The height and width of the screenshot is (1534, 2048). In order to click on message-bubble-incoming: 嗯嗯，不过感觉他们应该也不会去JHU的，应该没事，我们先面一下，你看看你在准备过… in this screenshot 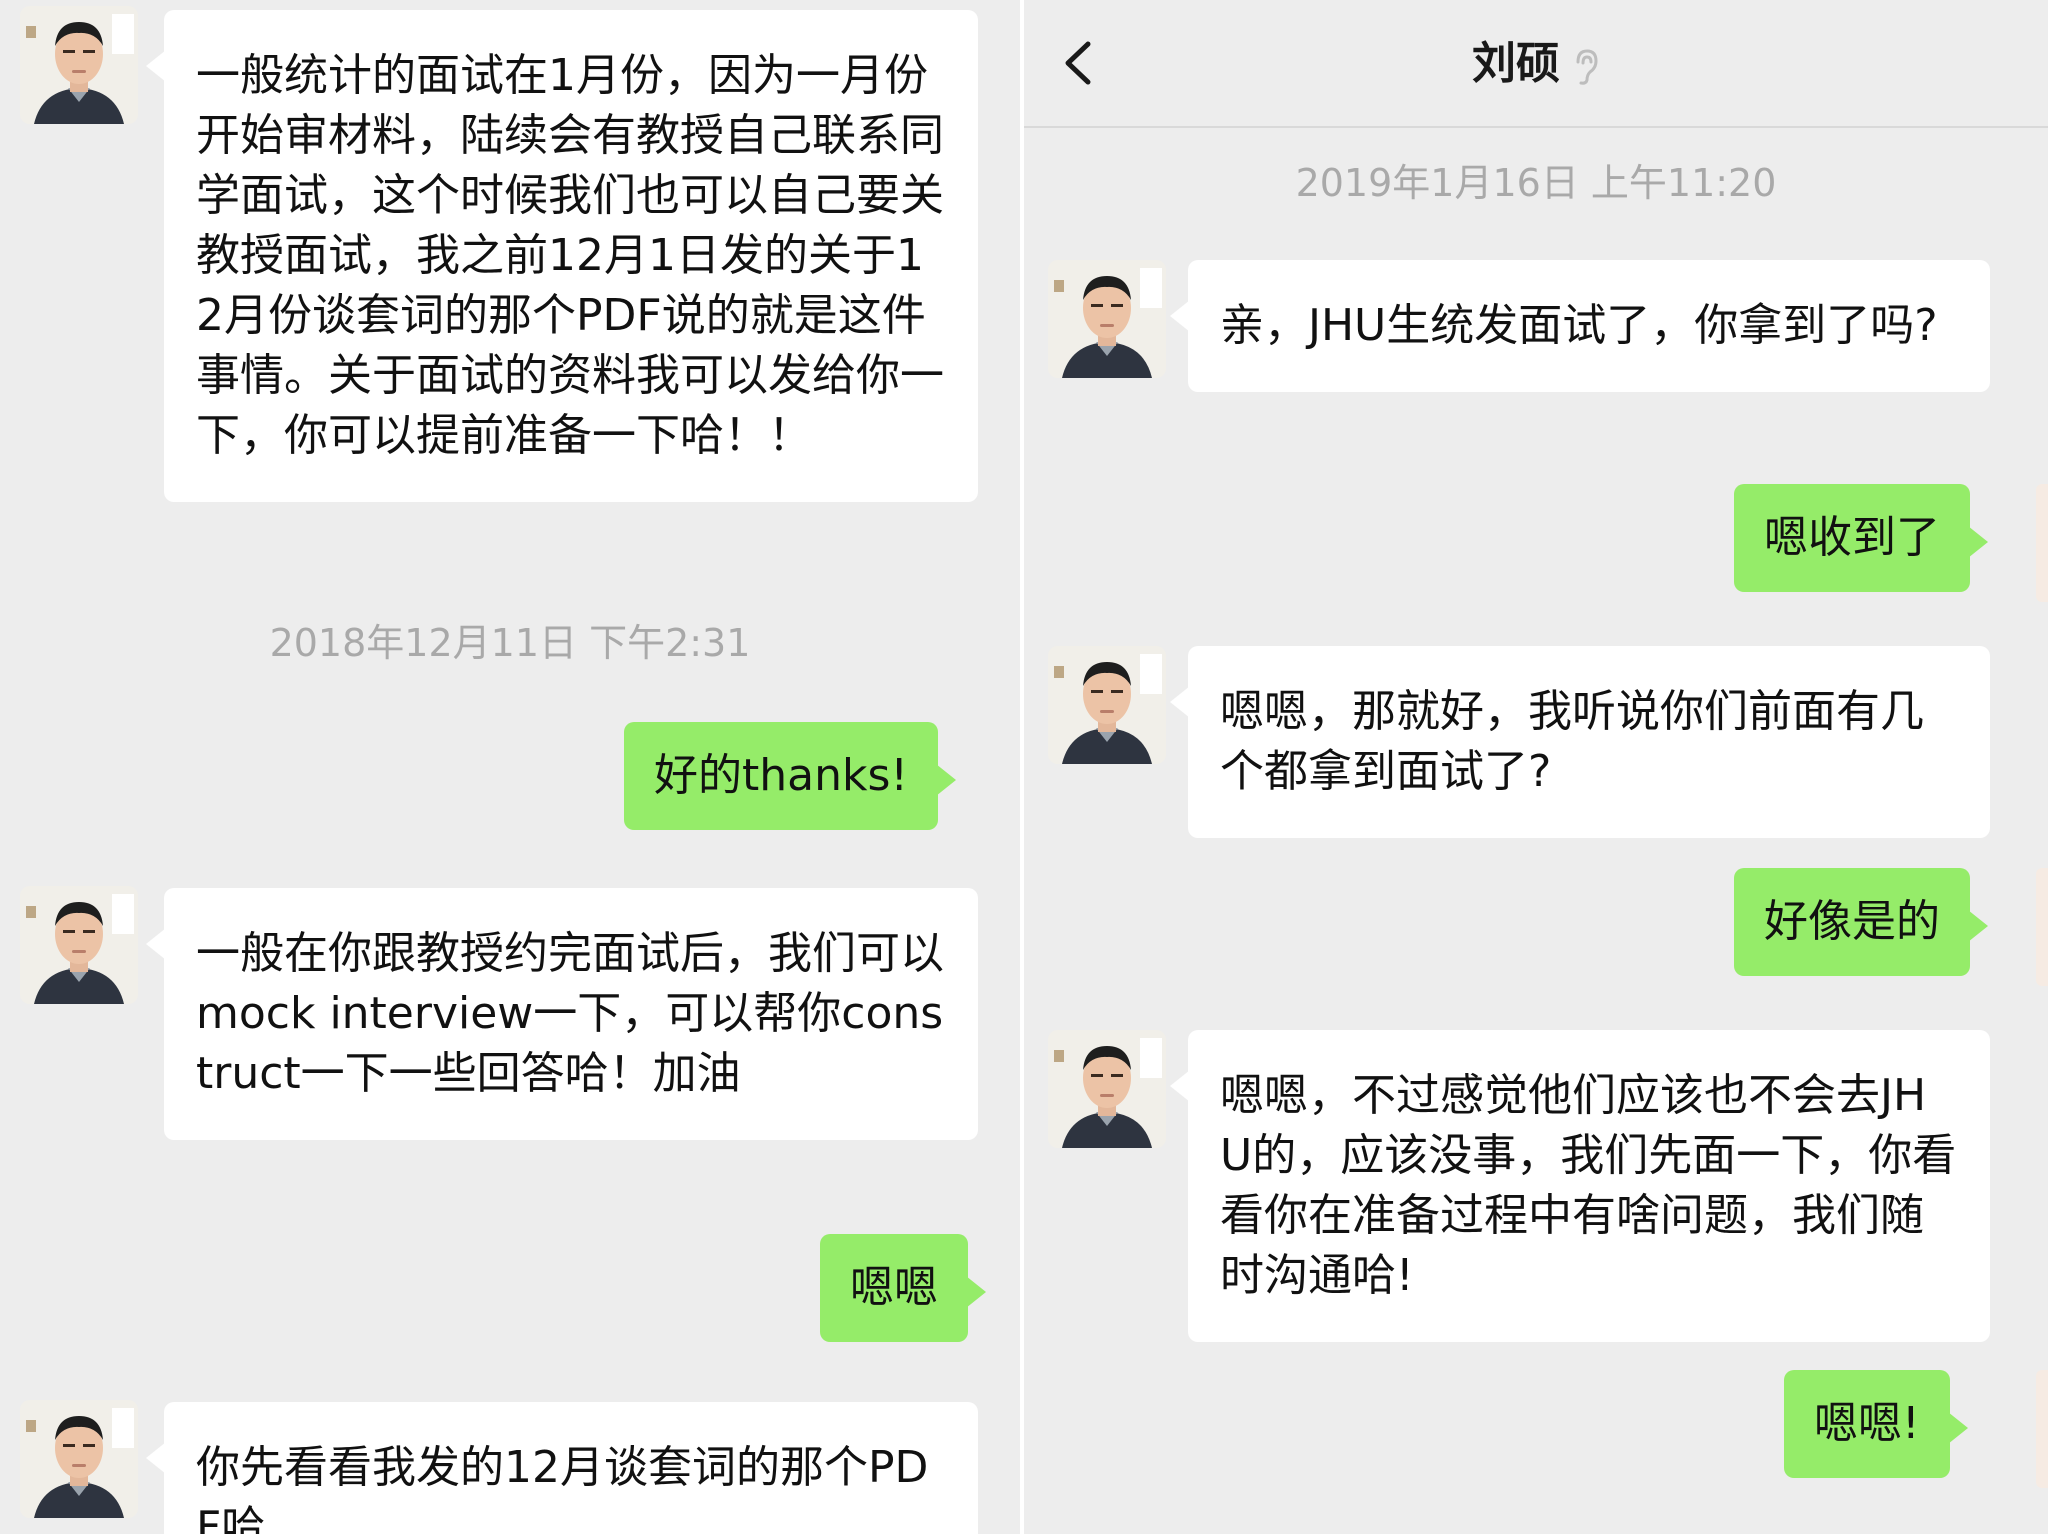, I will do `click(1580, 1186)`.